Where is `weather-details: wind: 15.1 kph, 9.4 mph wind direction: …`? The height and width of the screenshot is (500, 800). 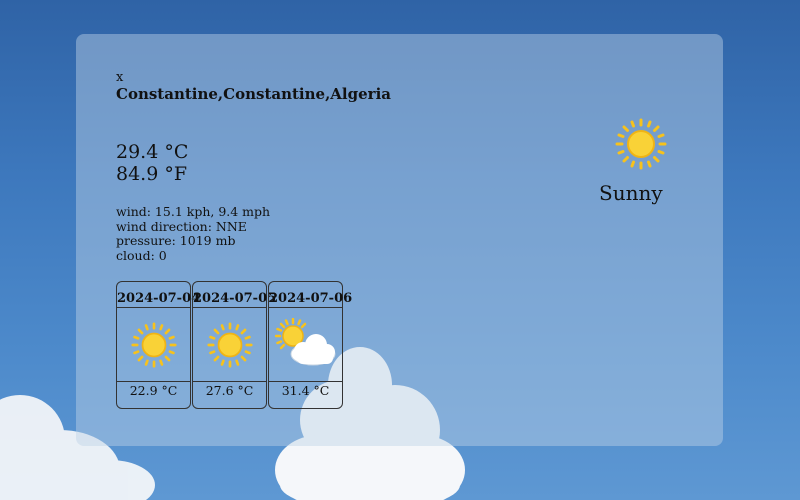 weather-details: wind: 15.1 kph, 9.4 mph wind direction: … is located at coordinates (193, 233).